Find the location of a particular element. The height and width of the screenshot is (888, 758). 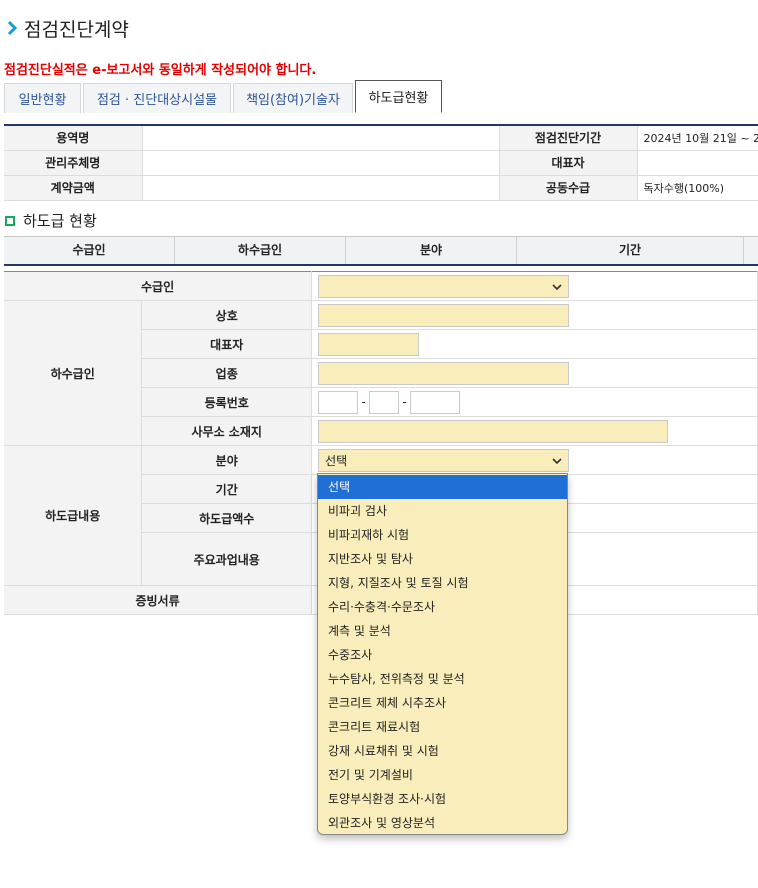

subcontract-list-header: 수급인 하수급인 분야 기간 is located at coordinates (381, 251).